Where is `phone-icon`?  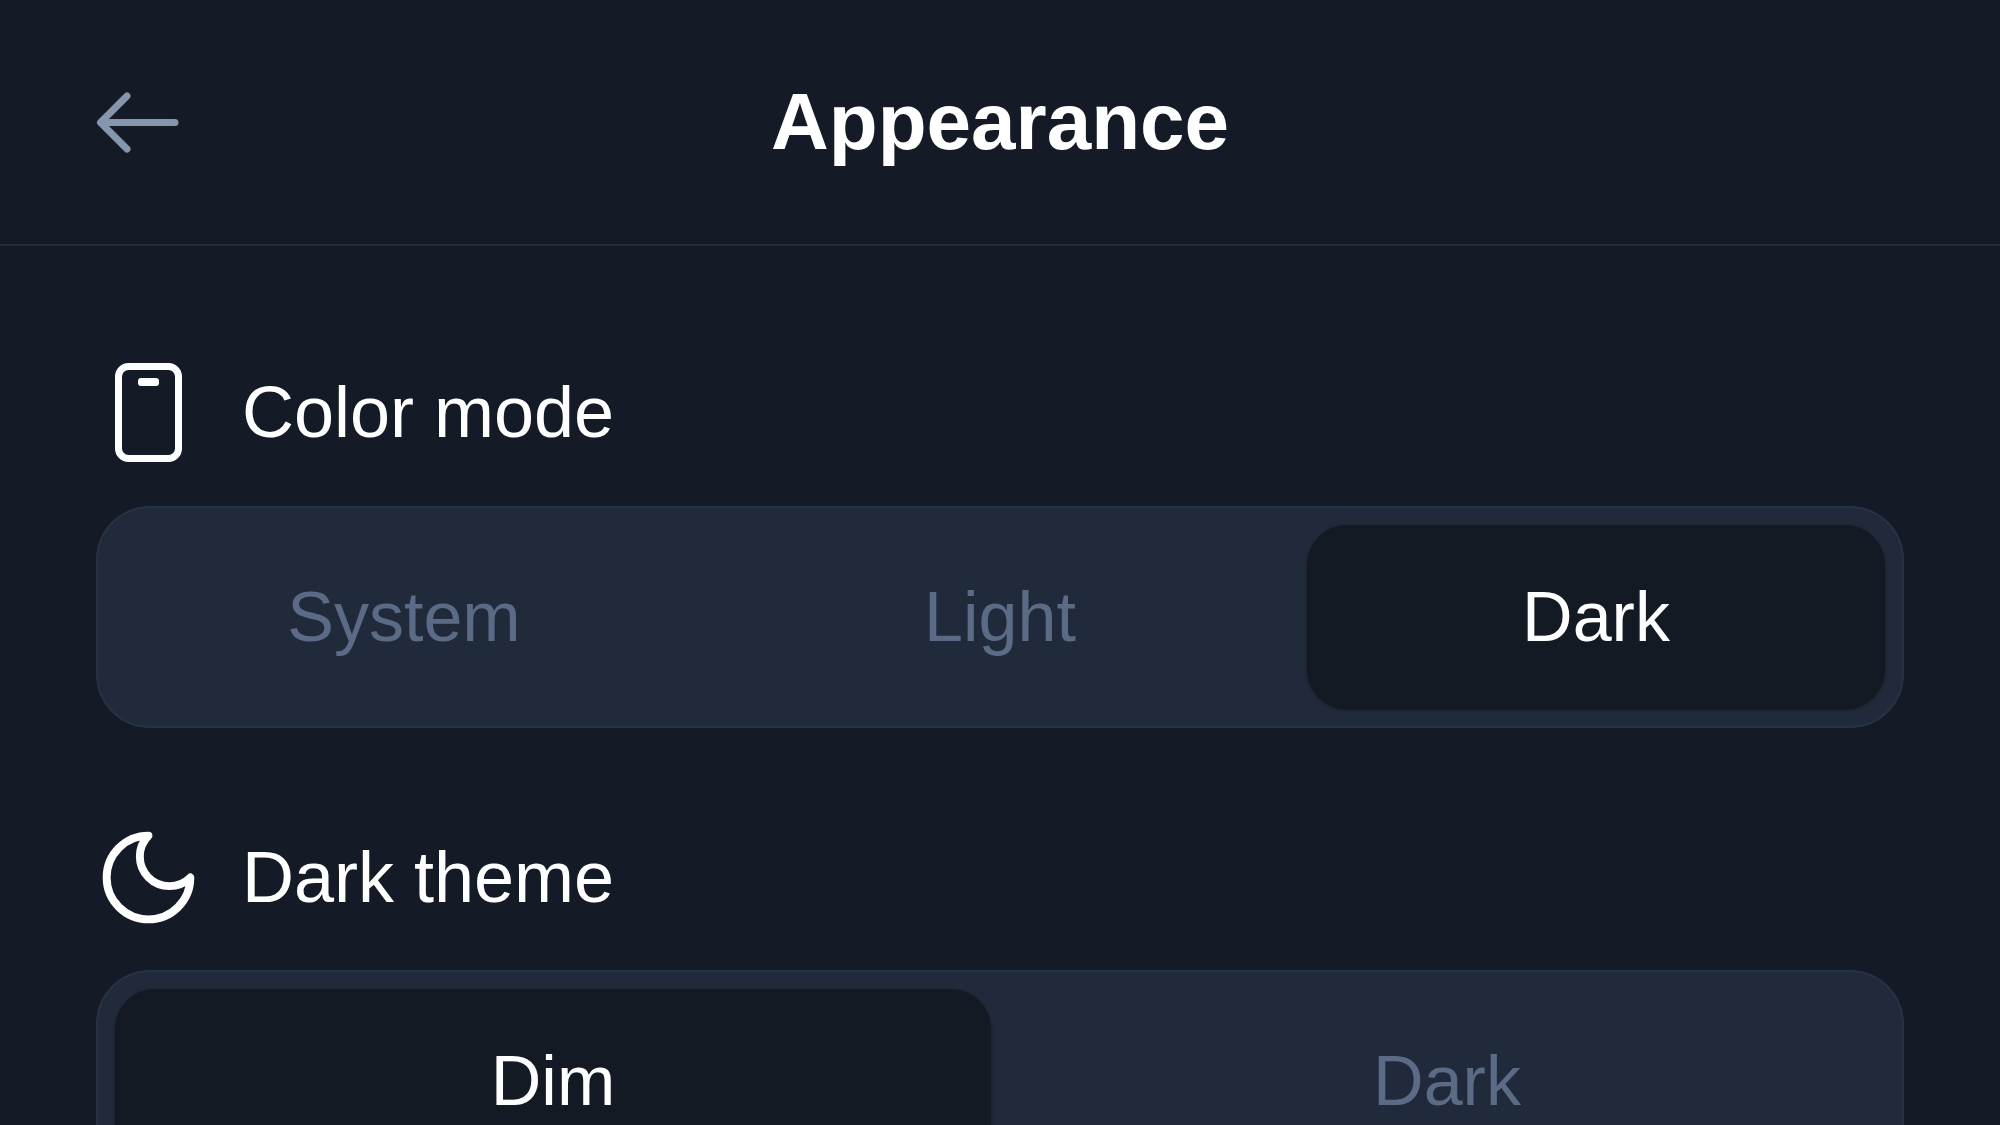
phone-icon is located at coordinates (148, 412).